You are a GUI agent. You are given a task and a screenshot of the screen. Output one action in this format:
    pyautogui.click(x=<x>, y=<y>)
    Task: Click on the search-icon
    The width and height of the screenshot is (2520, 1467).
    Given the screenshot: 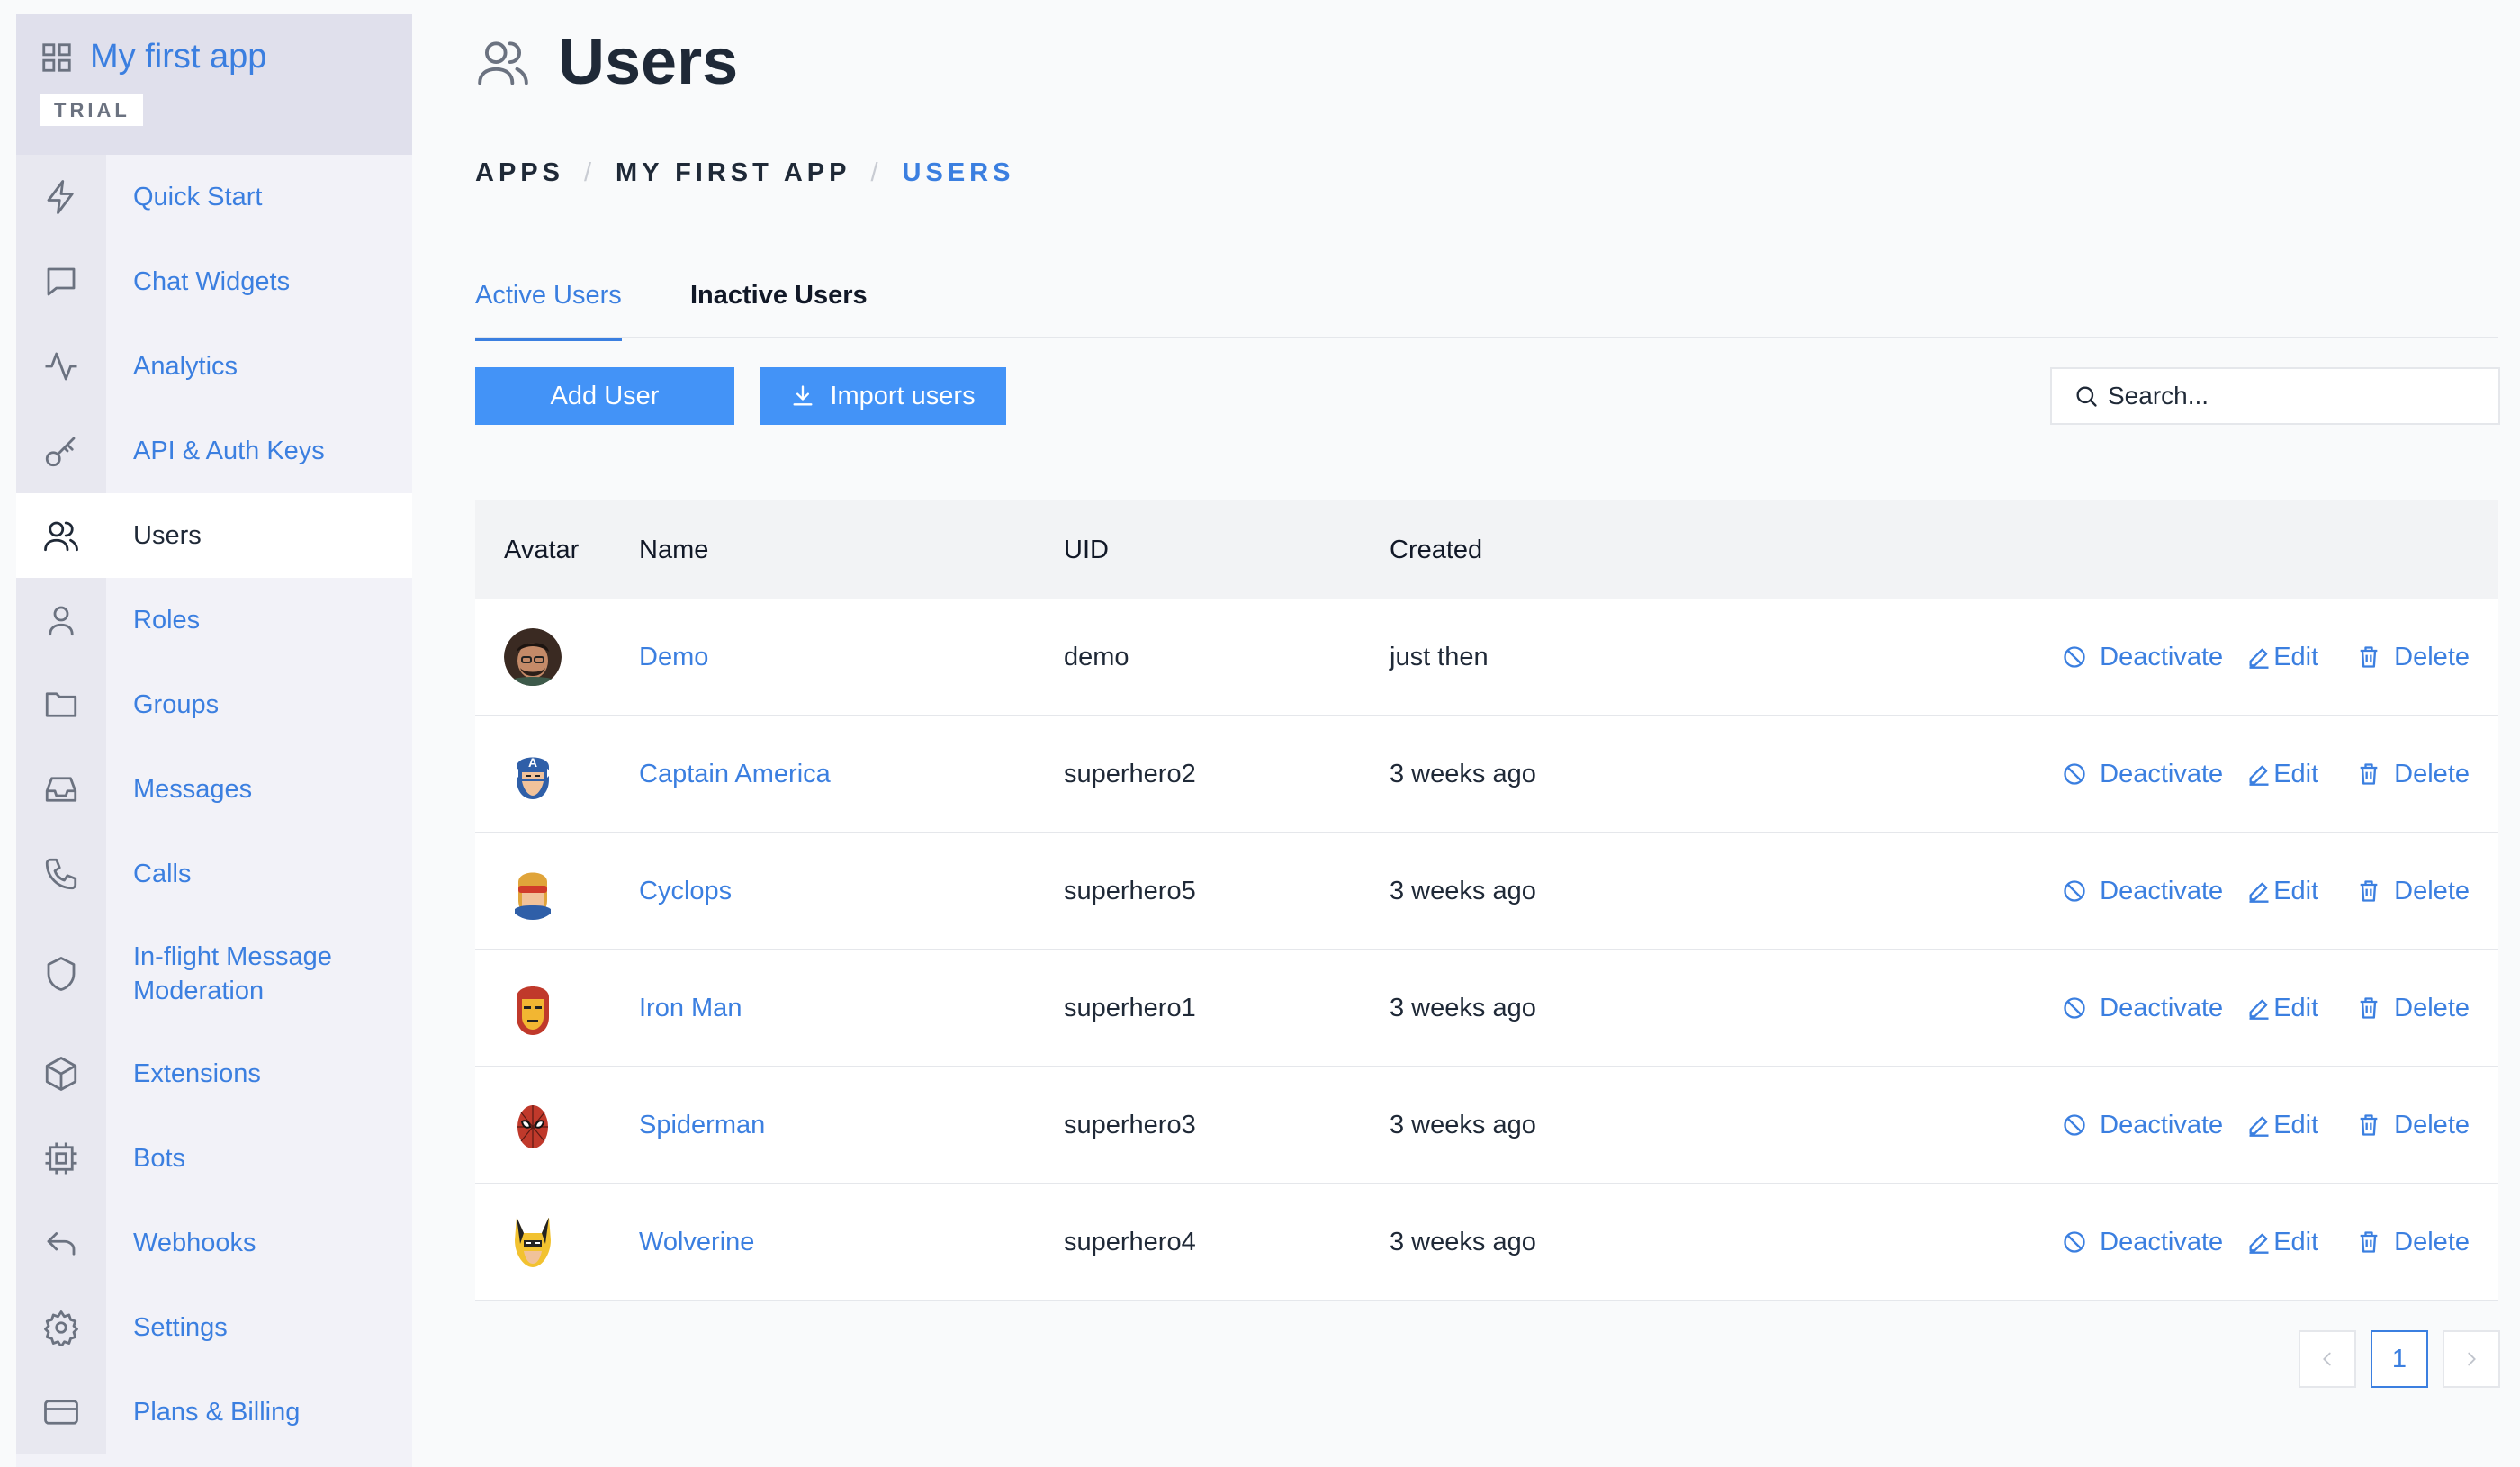 What is the action you would take?
    pyautogui.click(x=2086, y=396)
    